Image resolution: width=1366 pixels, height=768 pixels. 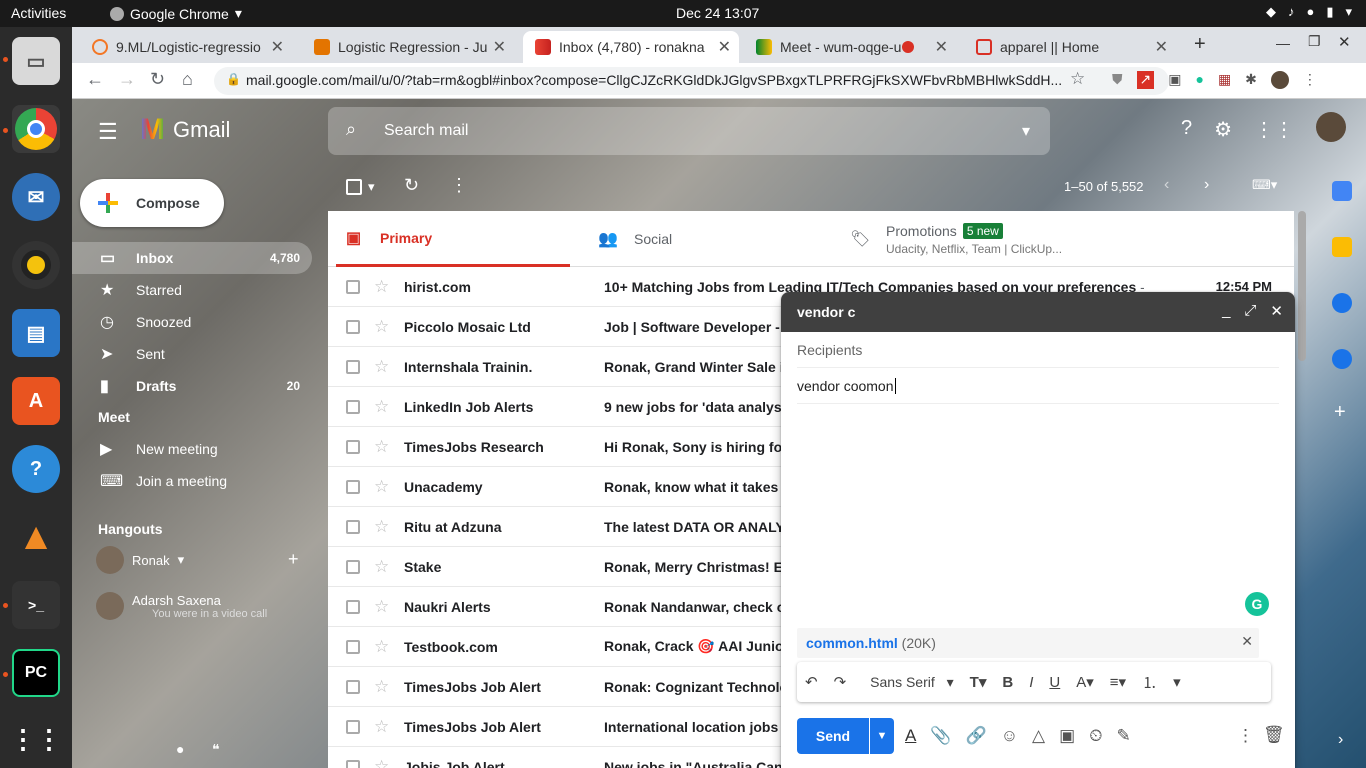 What do you see at coordinates (1340, 412) in the screenshot?
I see `add-addon-icon: +` at bounding box center [1340, 412].